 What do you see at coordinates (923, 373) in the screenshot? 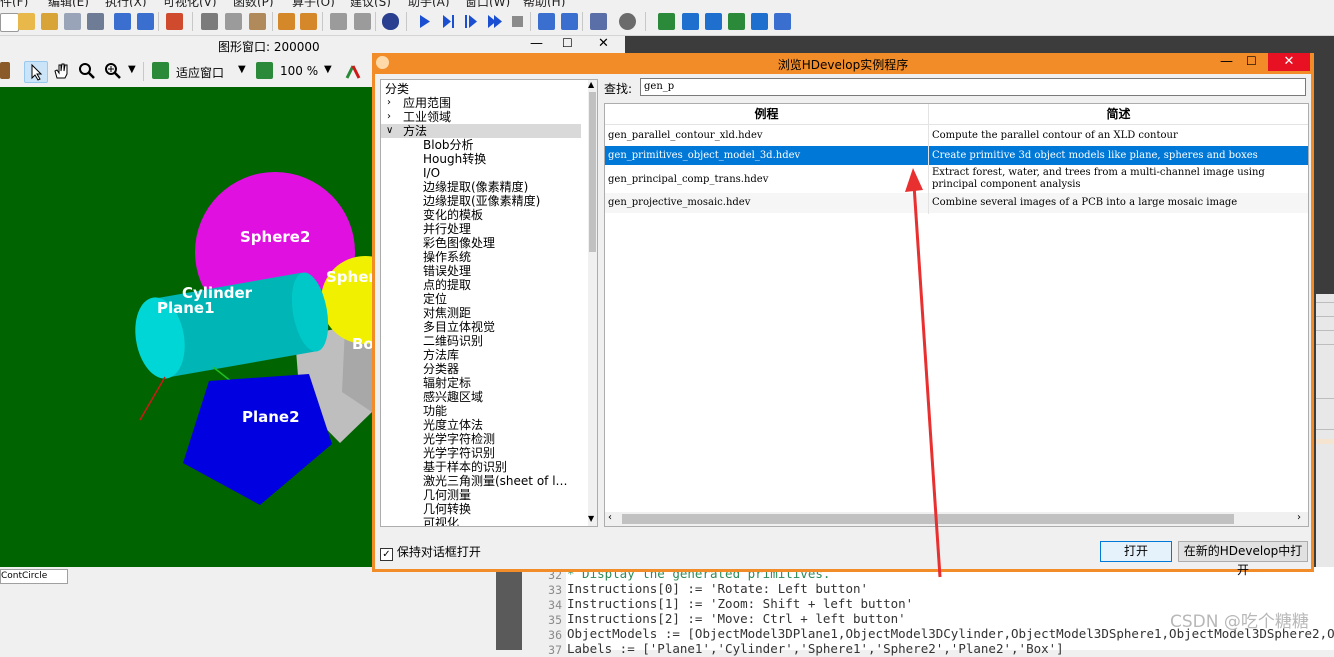
I see `annotation-arrow` at bounding box center [923, 373].